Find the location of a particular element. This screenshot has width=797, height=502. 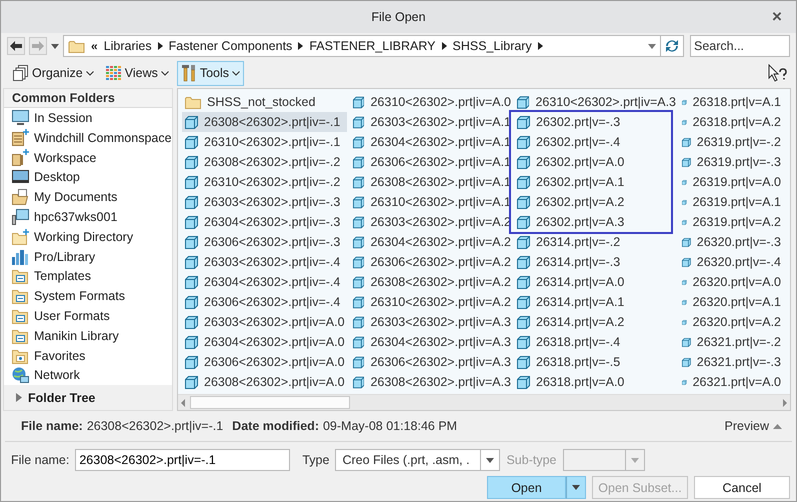

file-item: 26303<26302>.prt|iv=-.3 is located at coordinates (264, 202).